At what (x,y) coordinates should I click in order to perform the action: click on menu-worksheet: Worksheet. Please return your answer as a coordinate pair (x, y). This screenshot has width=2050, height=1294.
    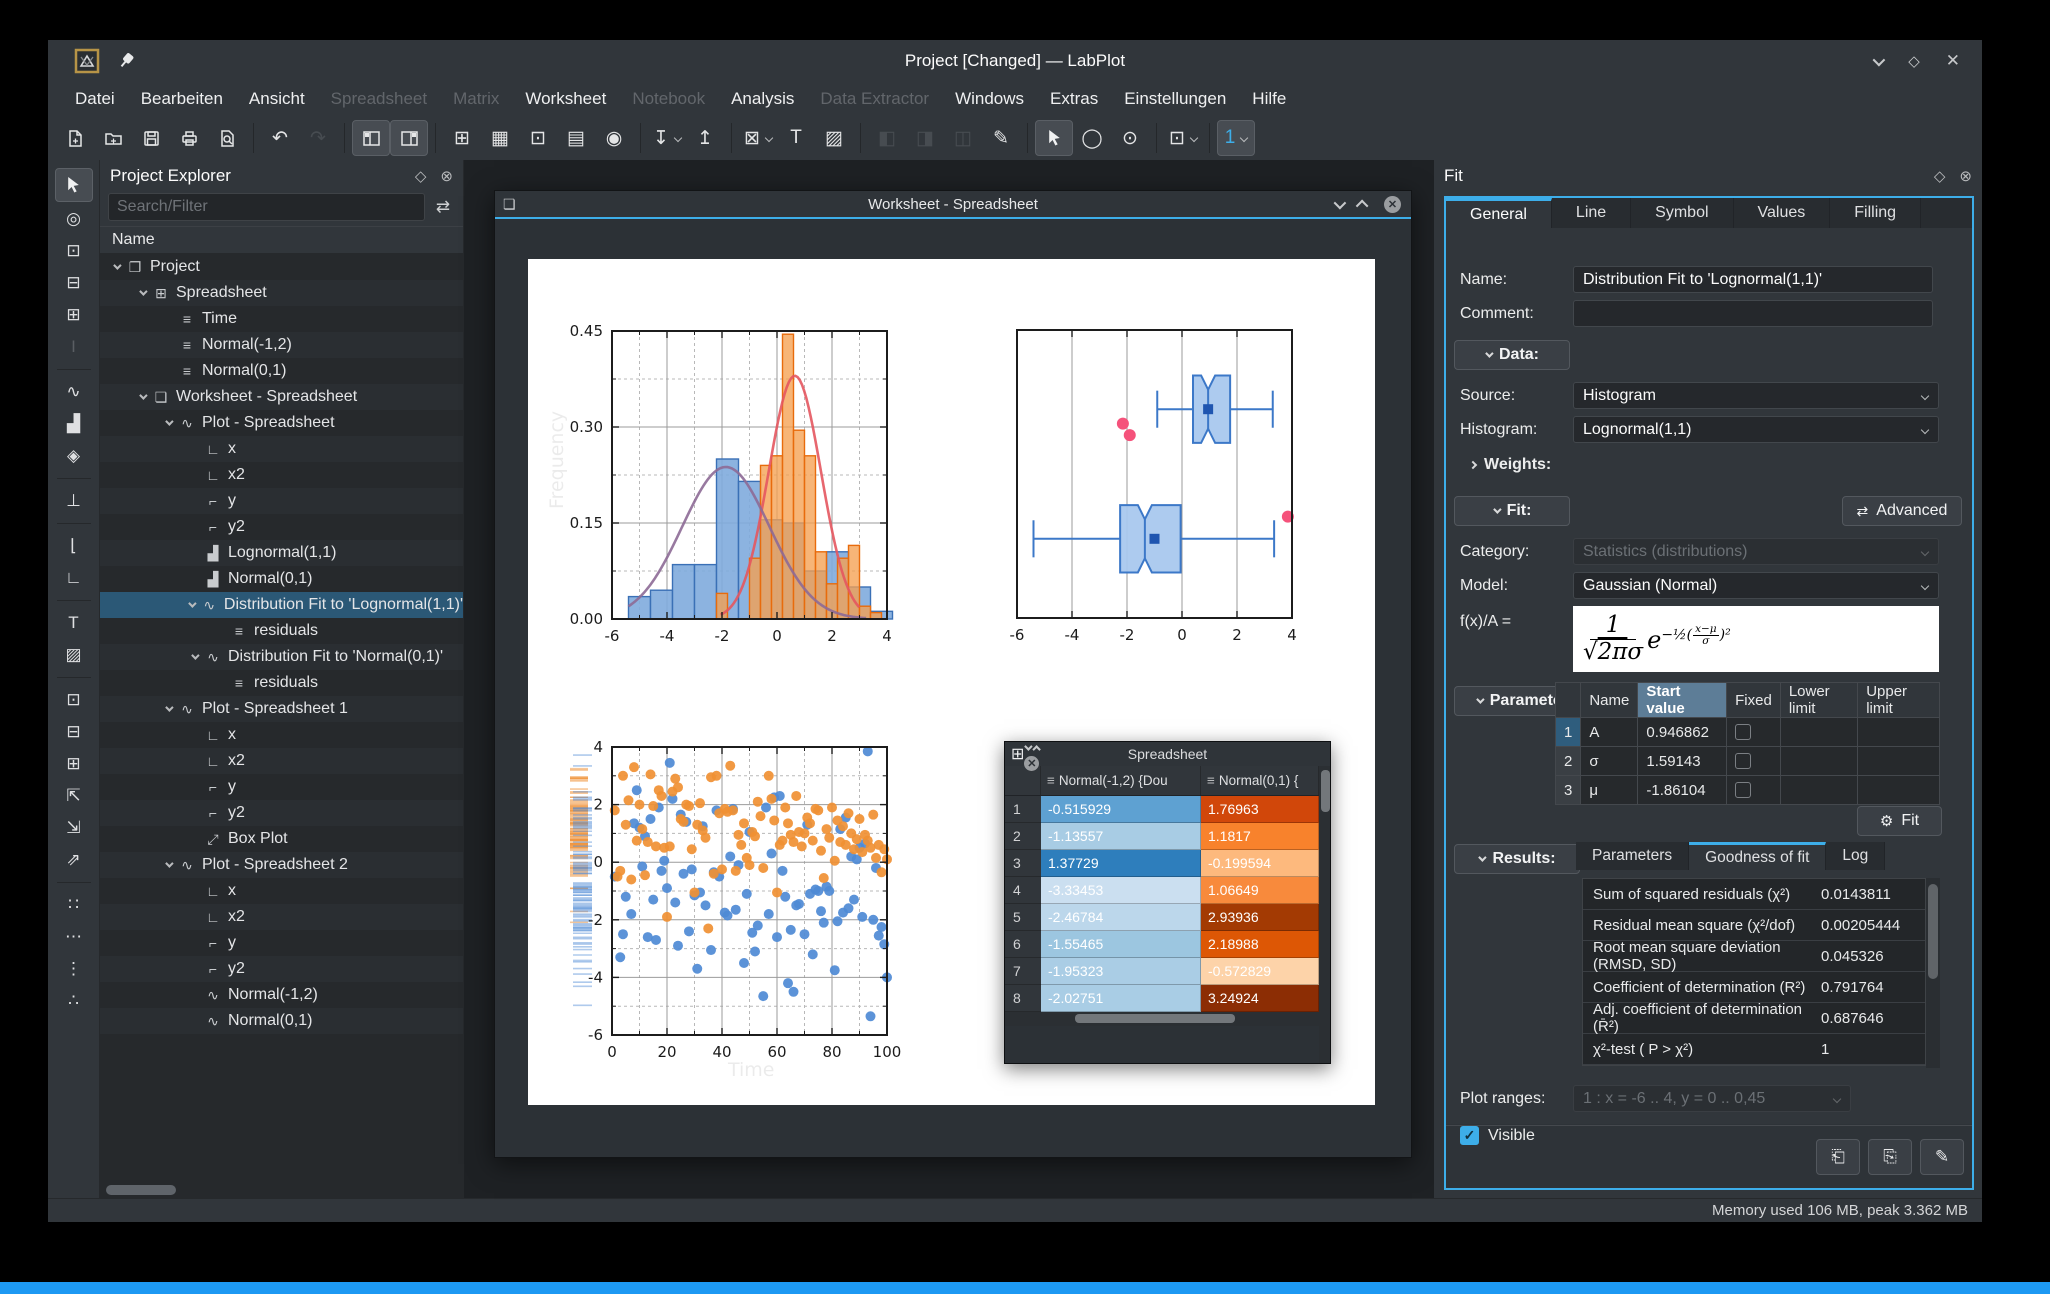
    Looking at the image, I should click on (565, 99).